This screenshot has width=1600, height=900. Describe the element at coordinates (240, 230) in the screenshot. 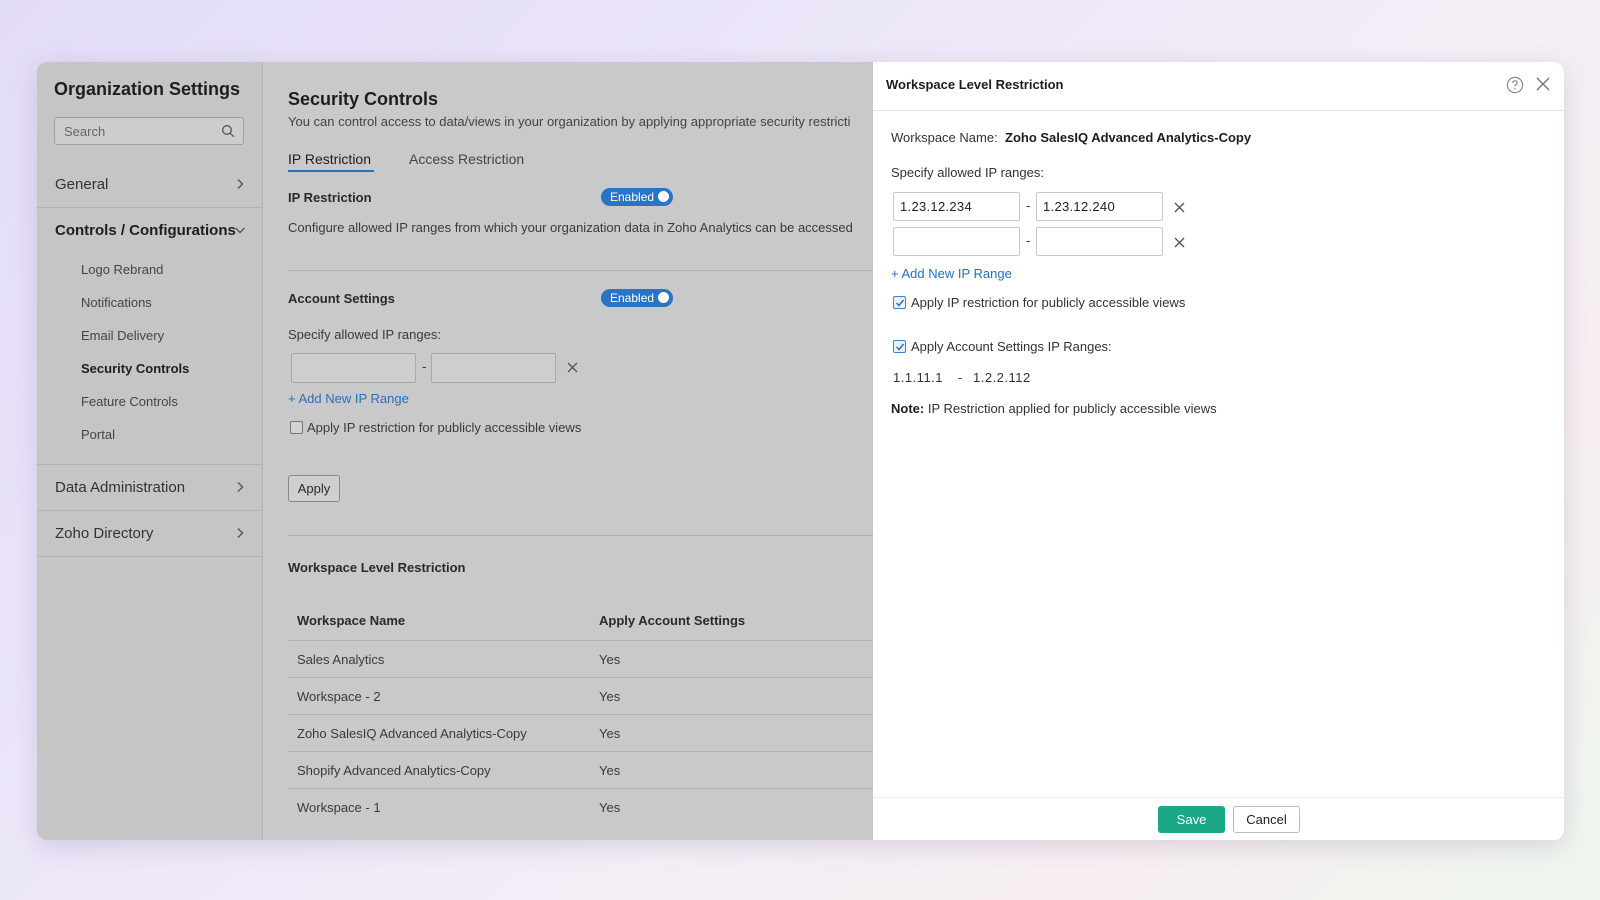

I see `chevron-down-icon` at that location.